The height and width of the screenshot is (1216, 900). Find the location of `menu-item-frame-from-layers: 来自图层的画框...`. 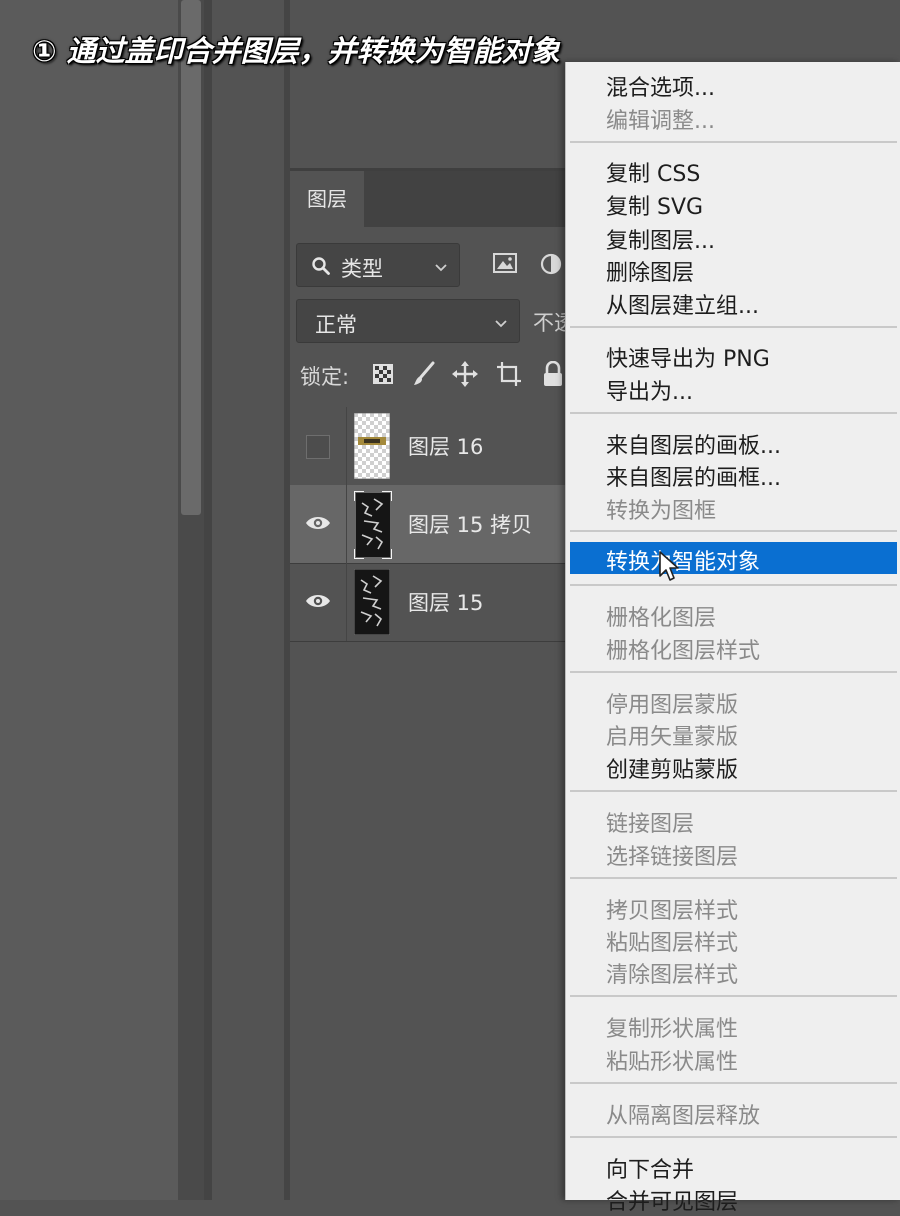

menu-item-frame-from-layers: 来自图层的画框... is located at coordinates (693, 476).